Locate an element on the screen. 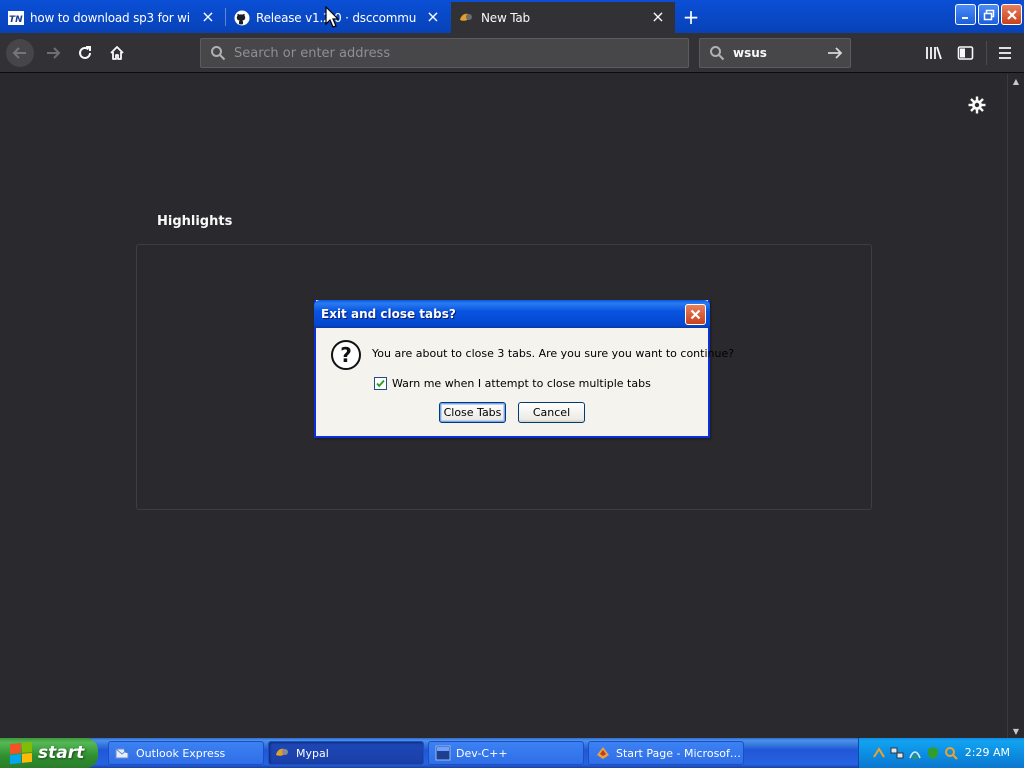  reload-icon is located at coordinates (85, 52).